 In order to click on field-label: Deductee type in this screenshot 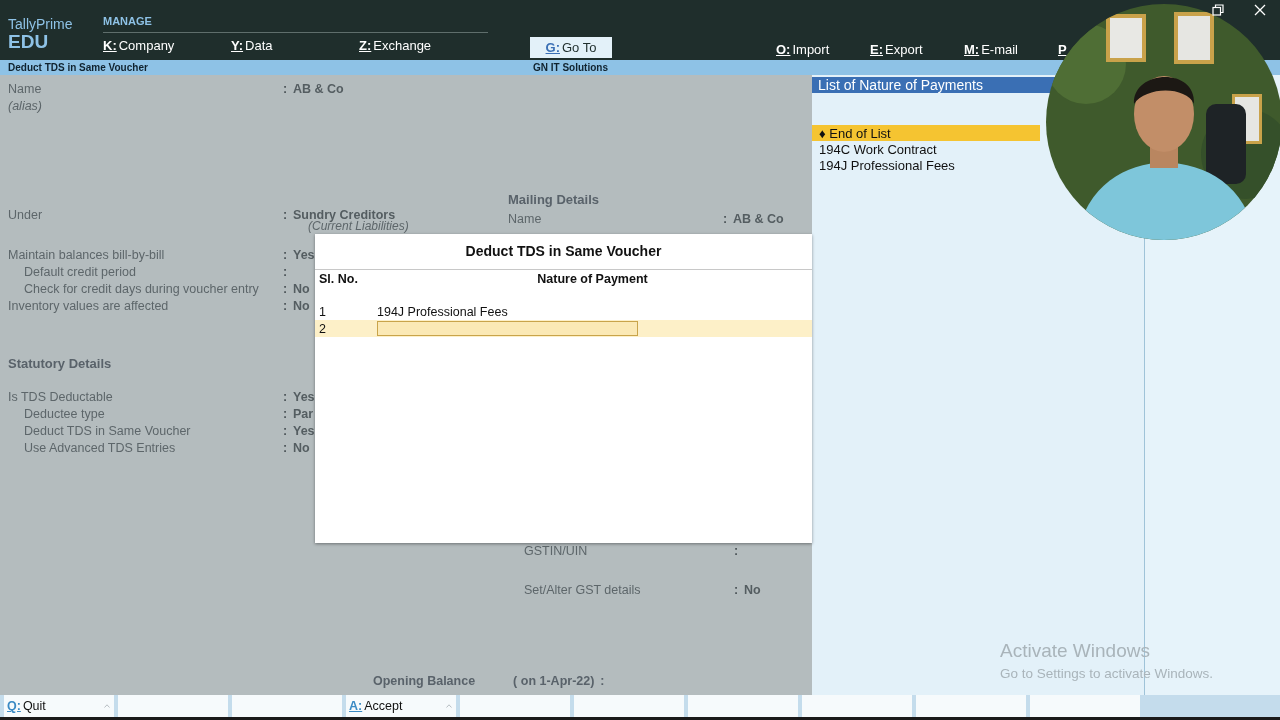, I will do `click(64, 413)`.